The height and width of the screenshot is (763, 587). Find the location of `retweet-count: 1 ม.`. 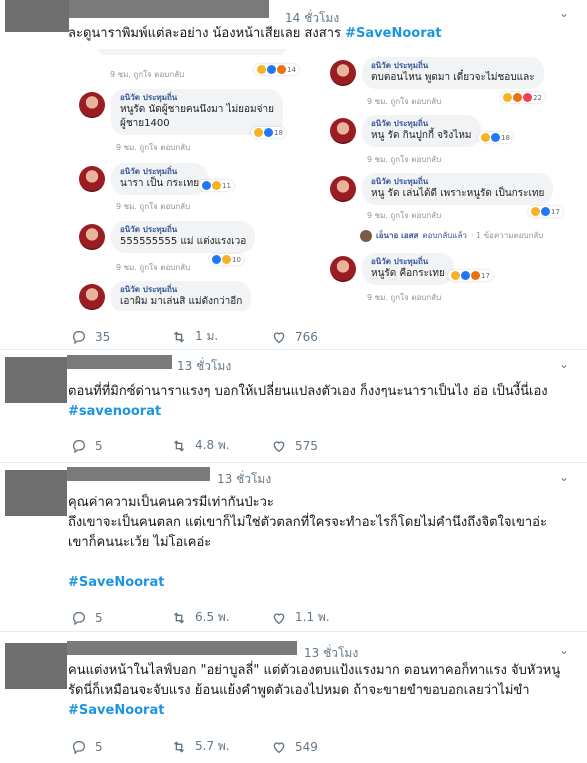

retweet-count: 1 ม. is located at coordinates (207, 336).